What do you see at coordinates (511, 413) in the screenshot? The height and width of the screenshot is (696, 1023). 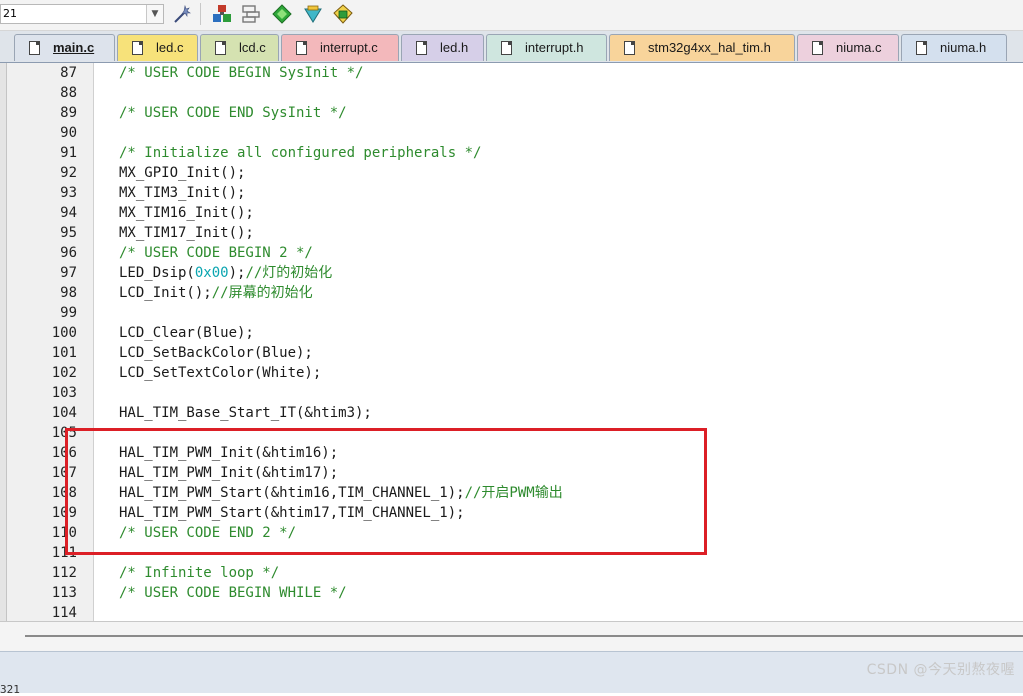 I see `code-line: 104 HAL_TIM_Base_Start_IT(&htim3);` at bounding box center [511, 413].